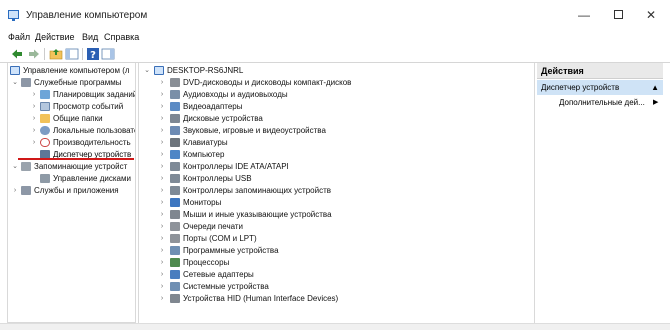 Image resolution: width=670 pixels, height=330 pixels. Describe the element at coordinates (338, 215) in the screenshot. I see `device-category-11: › Мыши и иные указывающие устройства` at that location.